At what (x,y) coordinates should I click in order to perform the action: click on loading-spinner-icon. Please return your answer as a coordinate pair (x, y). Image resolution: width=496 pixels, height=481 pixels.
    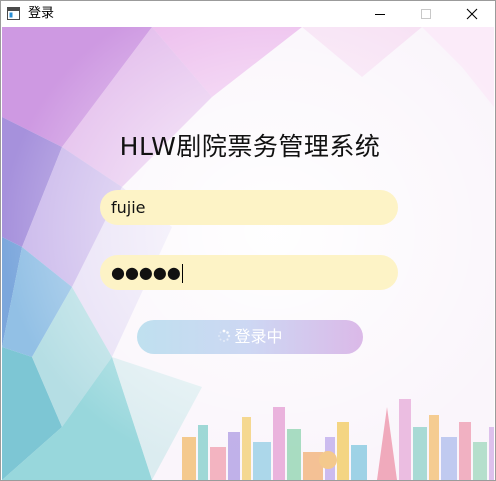
    Looking at the image, I should click on (224, 335).